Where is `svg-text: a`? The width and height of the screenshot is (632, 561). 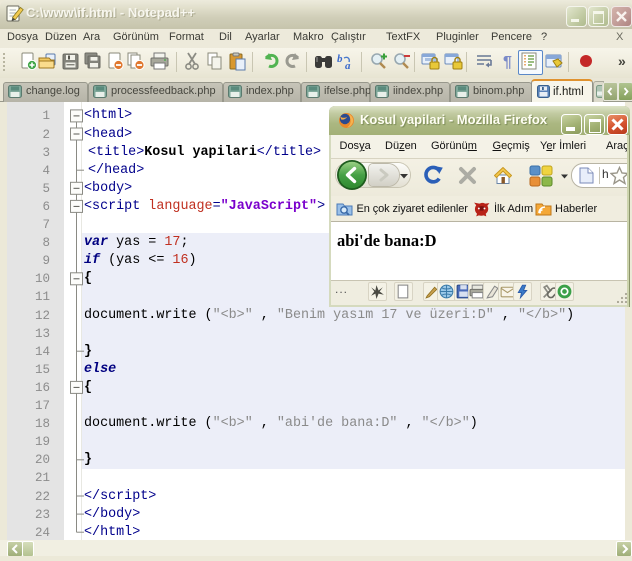 svg-text: a is located at coordinates (348, 65).